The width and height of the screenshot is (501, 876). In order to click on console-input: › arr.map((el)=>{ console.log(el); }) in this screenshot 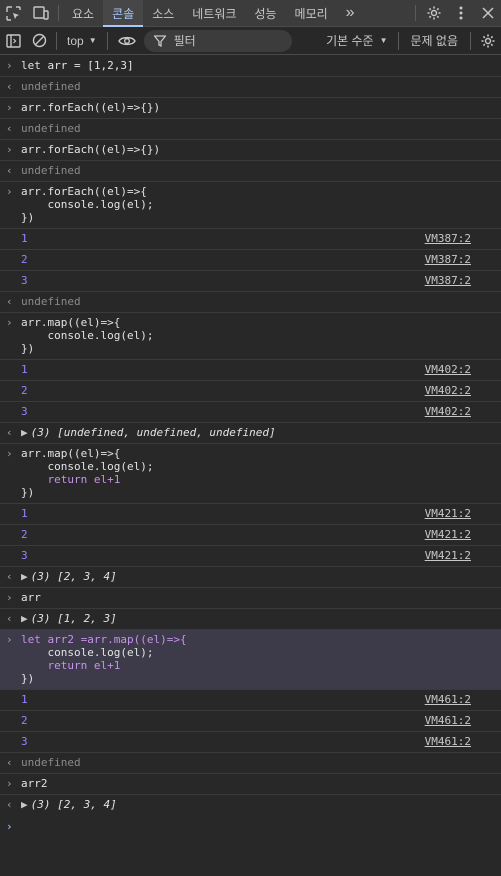, I will do `click(250, 336)`.